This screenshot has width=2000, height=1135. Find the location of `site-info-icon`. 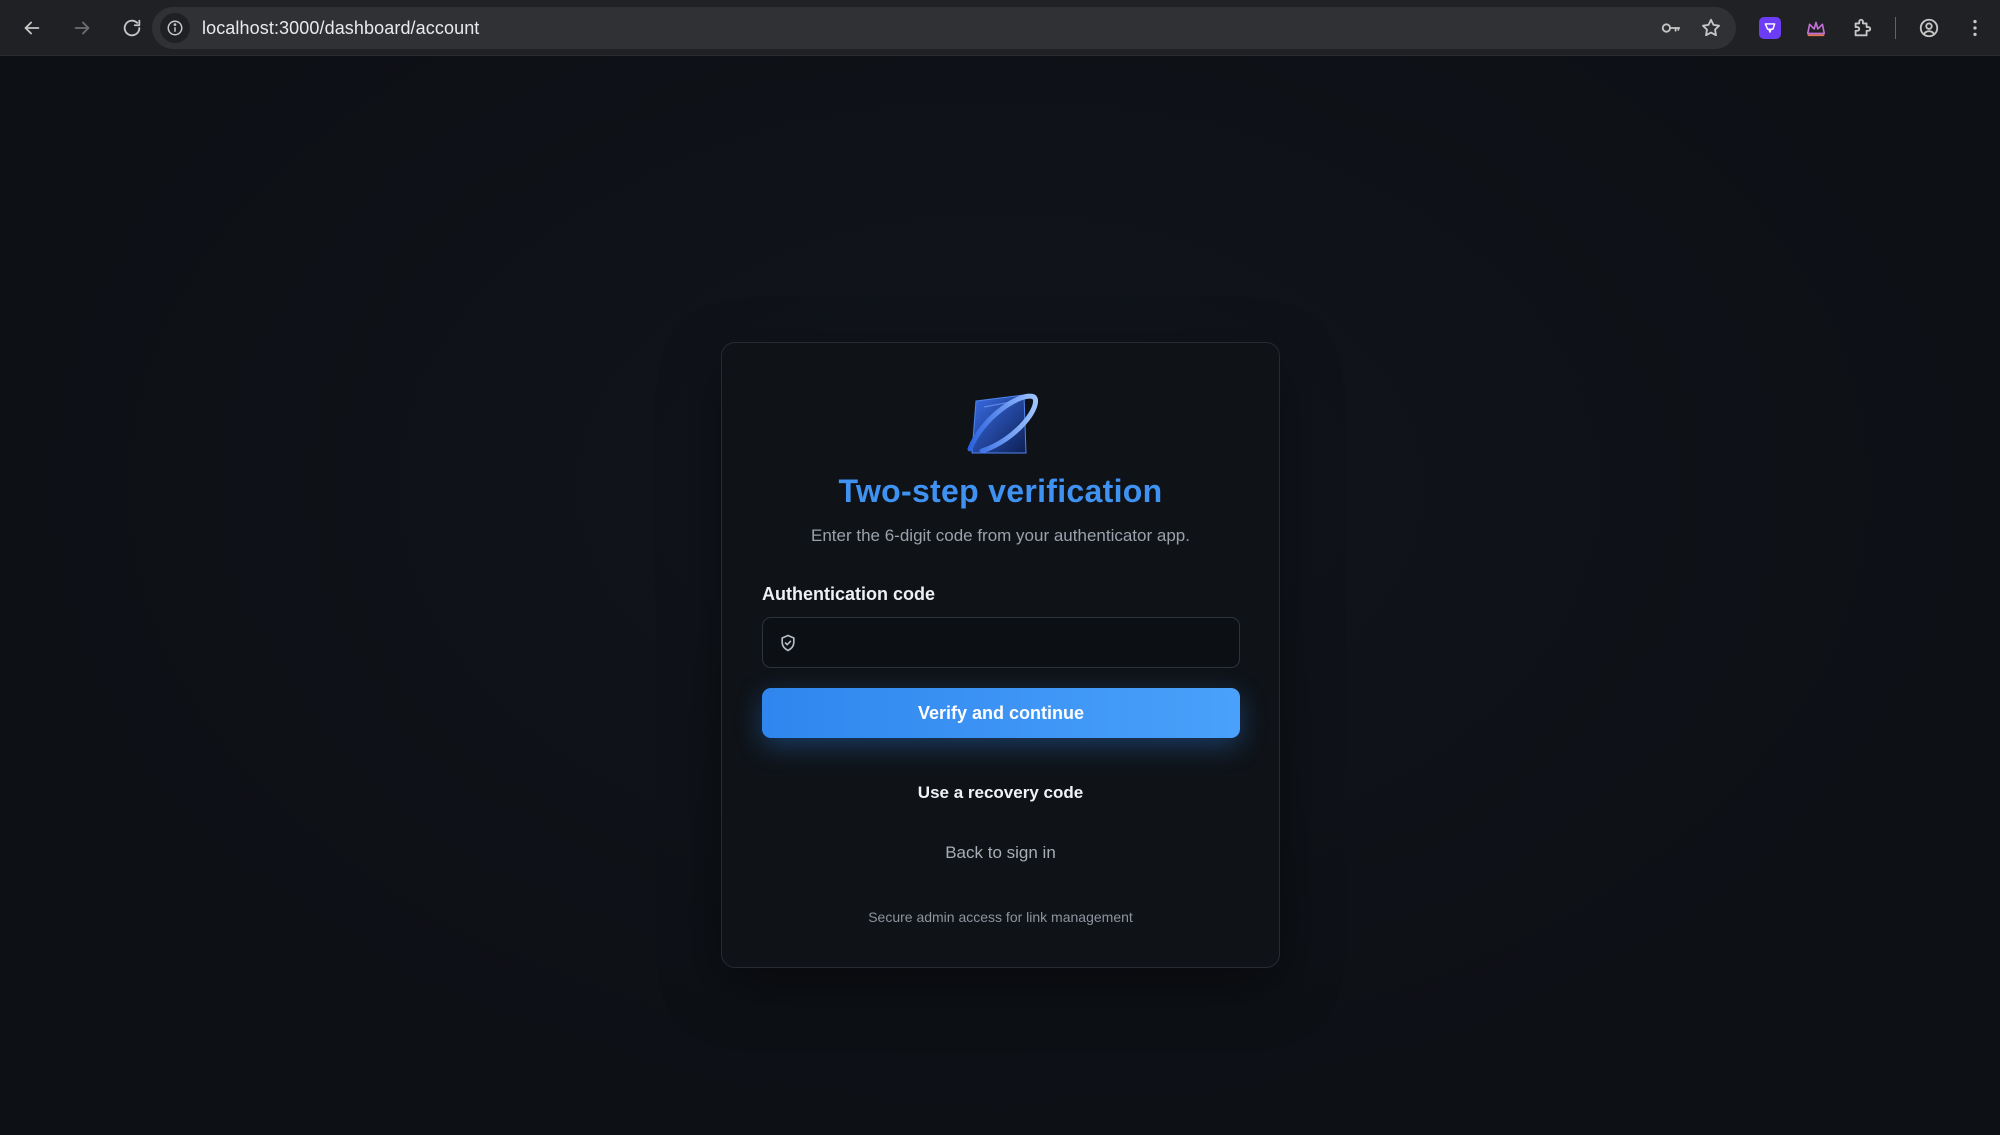

site-info-icon is located at coordinates (175, 28).